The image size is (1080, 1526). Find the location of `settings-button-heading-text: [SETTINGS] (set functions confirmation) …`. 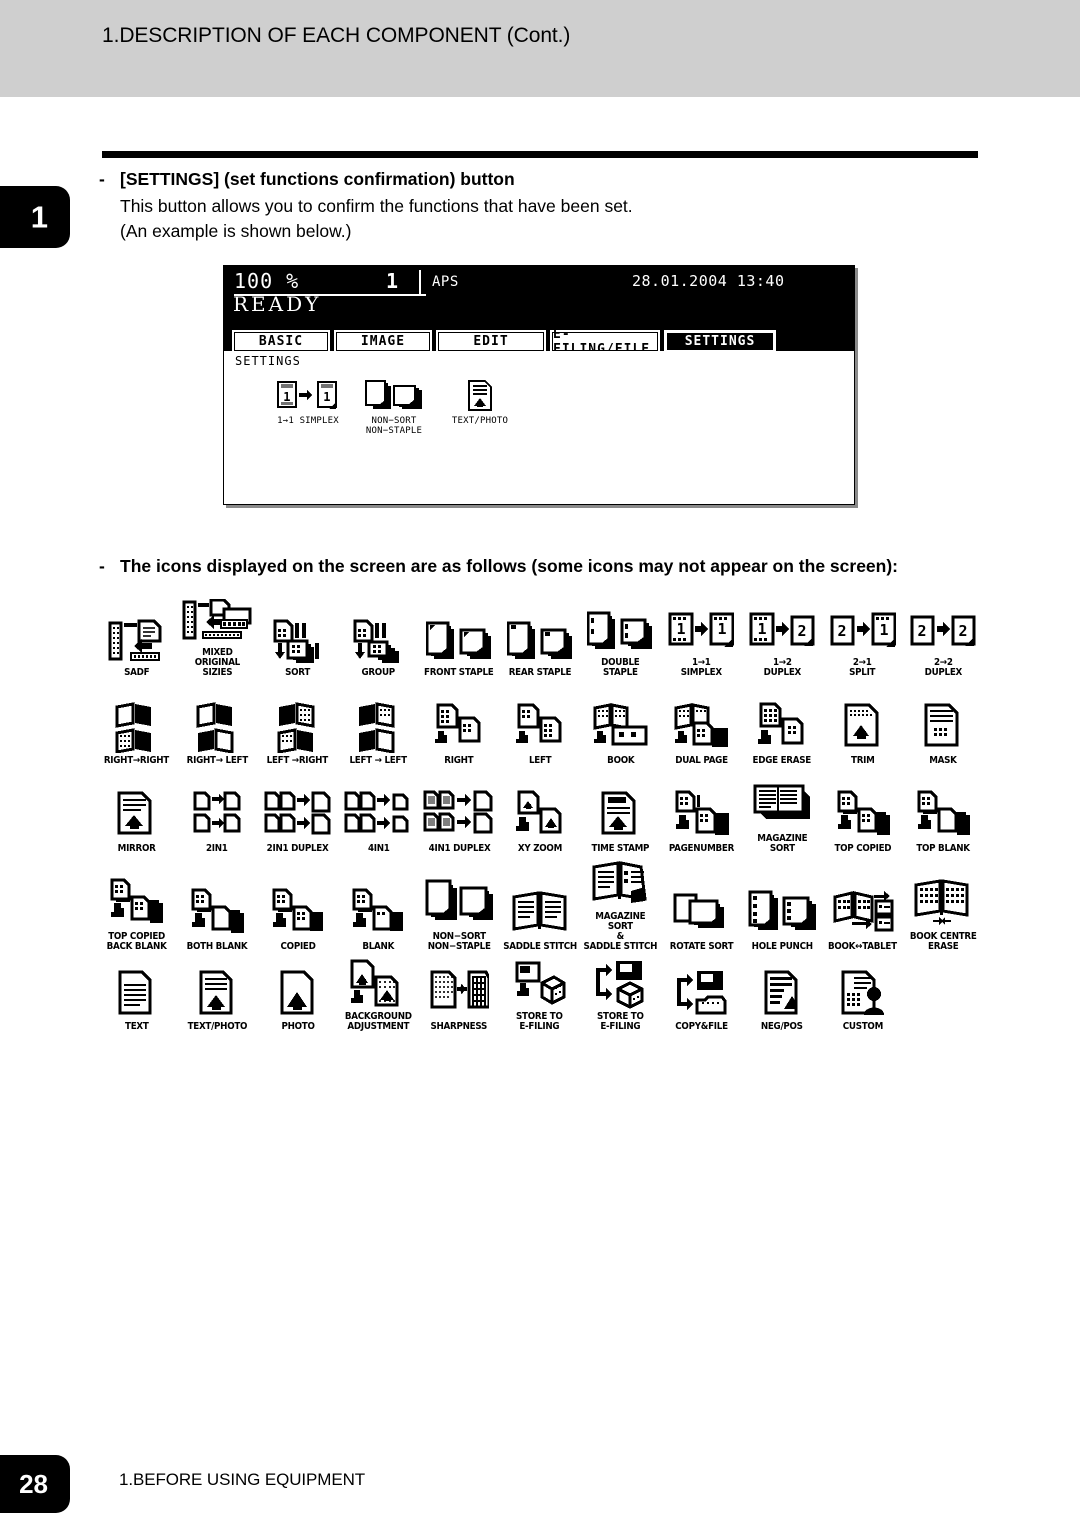

settings-button-heading-text: [SETTINGS] (set functions confirmation) … is located at coordinates (317, 179).